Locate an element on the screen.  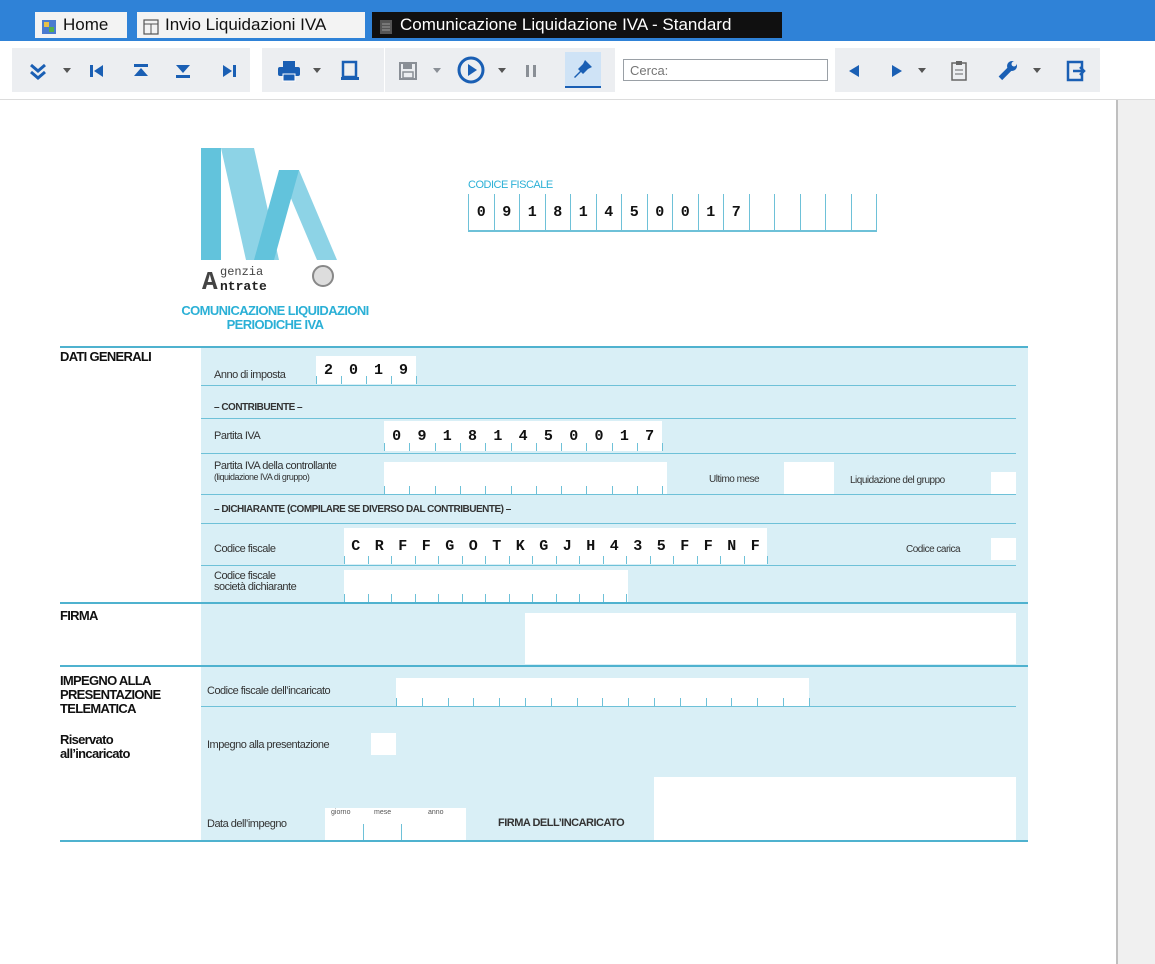
codice-carica-label: Codice carica is located at coordinates (933, 549).